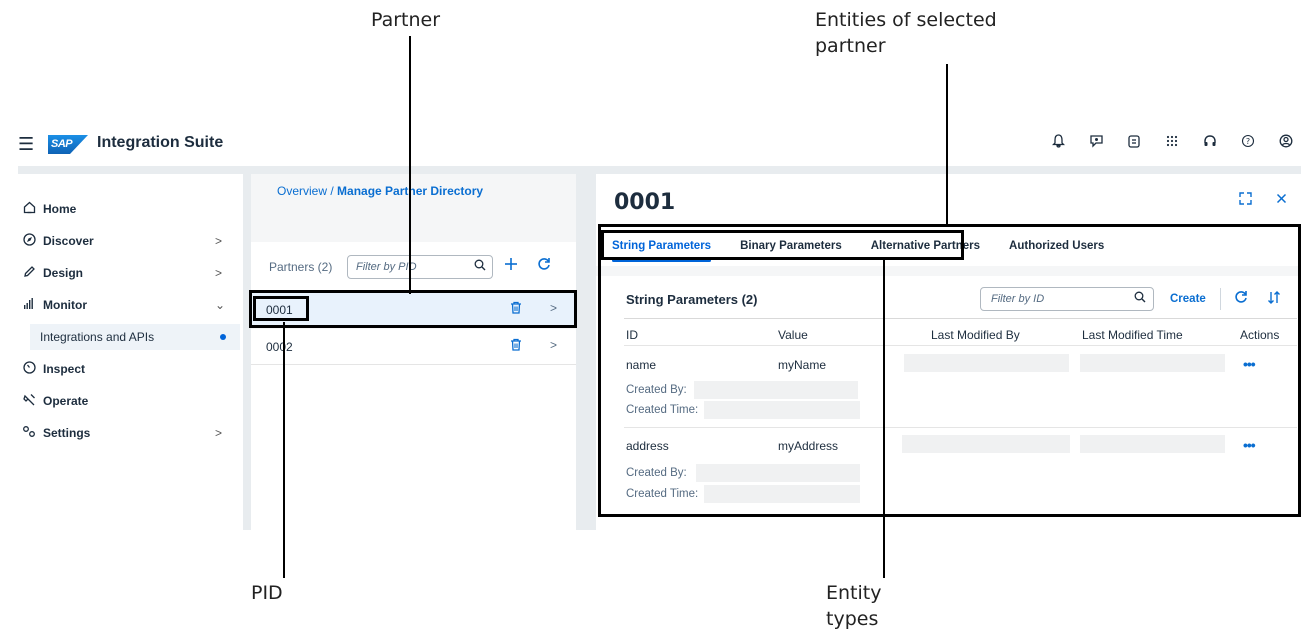 The height and width of the screenshot is (637, 1301). Describe the element at coordinates (29, 305) in the screenshot. I see `bar-chart-icon` at that location.